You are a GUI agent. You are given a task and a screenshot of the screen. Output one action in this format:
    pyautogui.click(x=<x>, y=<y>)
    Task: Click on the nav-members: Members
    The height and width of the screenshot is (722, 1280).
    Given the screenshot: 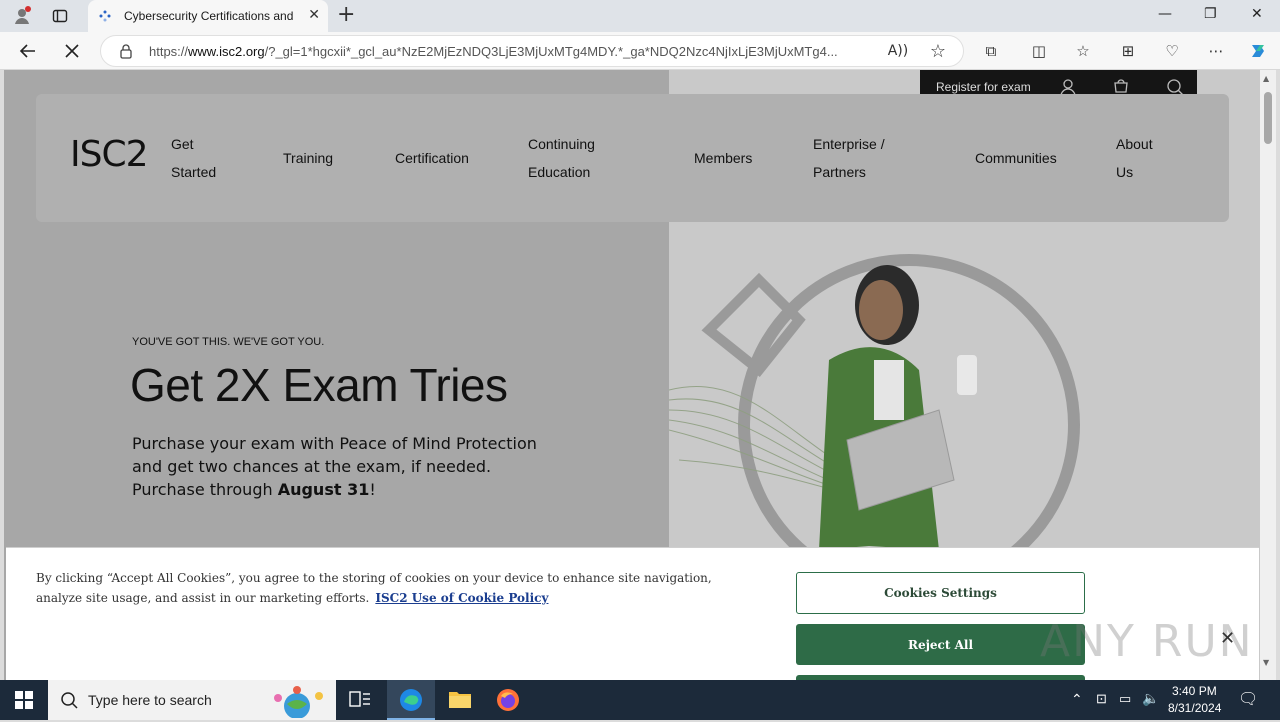 What is the action you would take?
    pyautogui.click(x=723, y=158)
    